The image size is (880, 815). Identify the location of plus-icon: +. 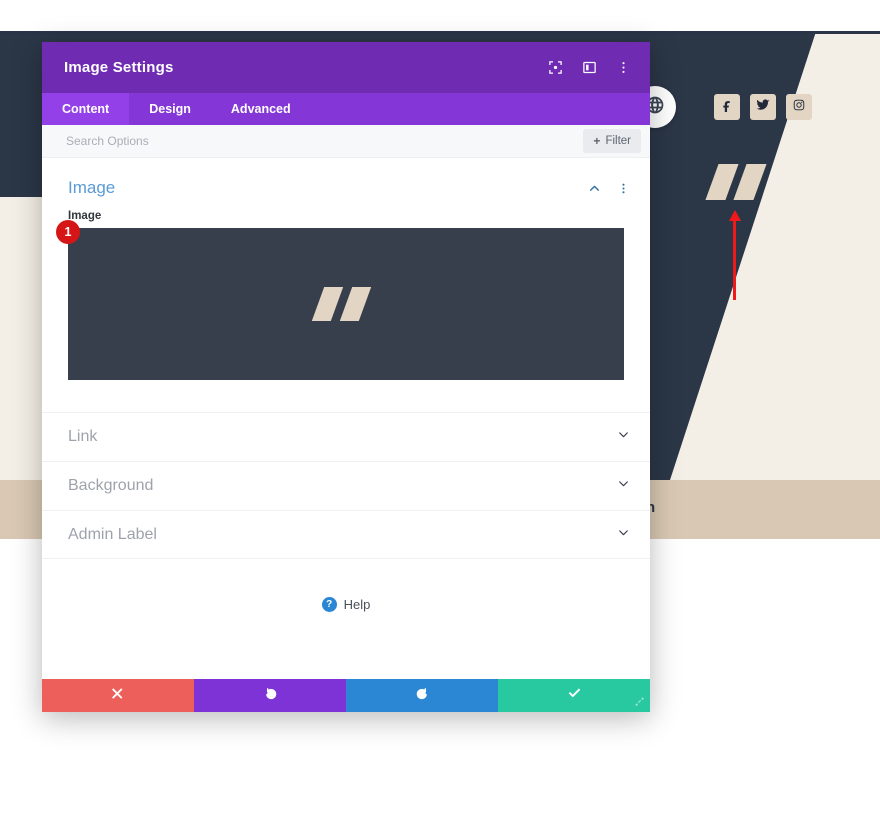
(597, 141).